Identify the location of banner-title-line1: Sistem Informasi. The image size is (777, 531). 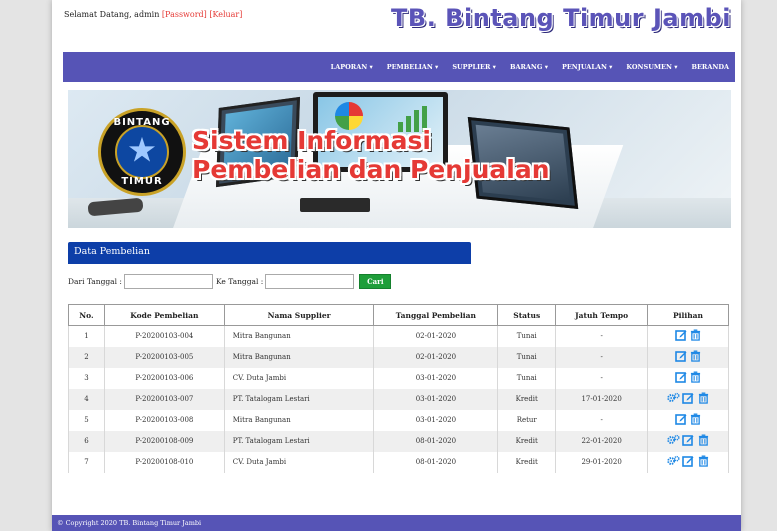
(311, 140).